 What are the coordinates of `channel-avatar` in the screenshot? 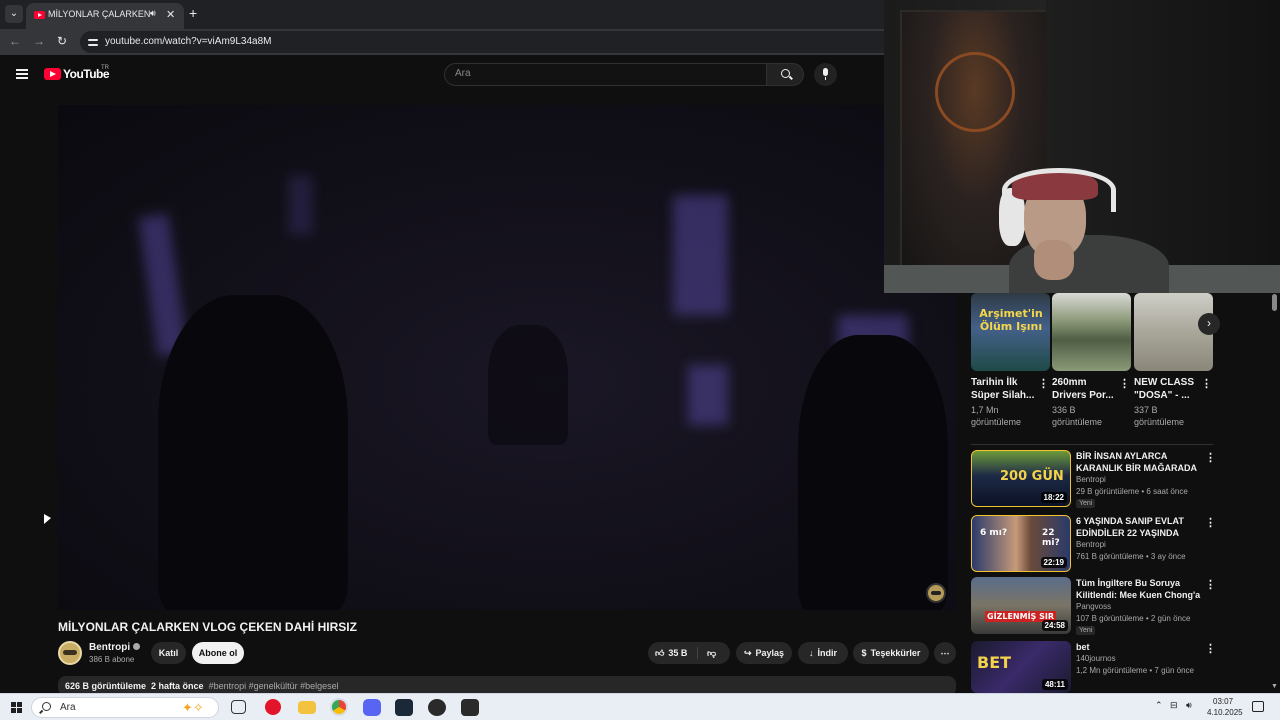 It's located at (70, 653).